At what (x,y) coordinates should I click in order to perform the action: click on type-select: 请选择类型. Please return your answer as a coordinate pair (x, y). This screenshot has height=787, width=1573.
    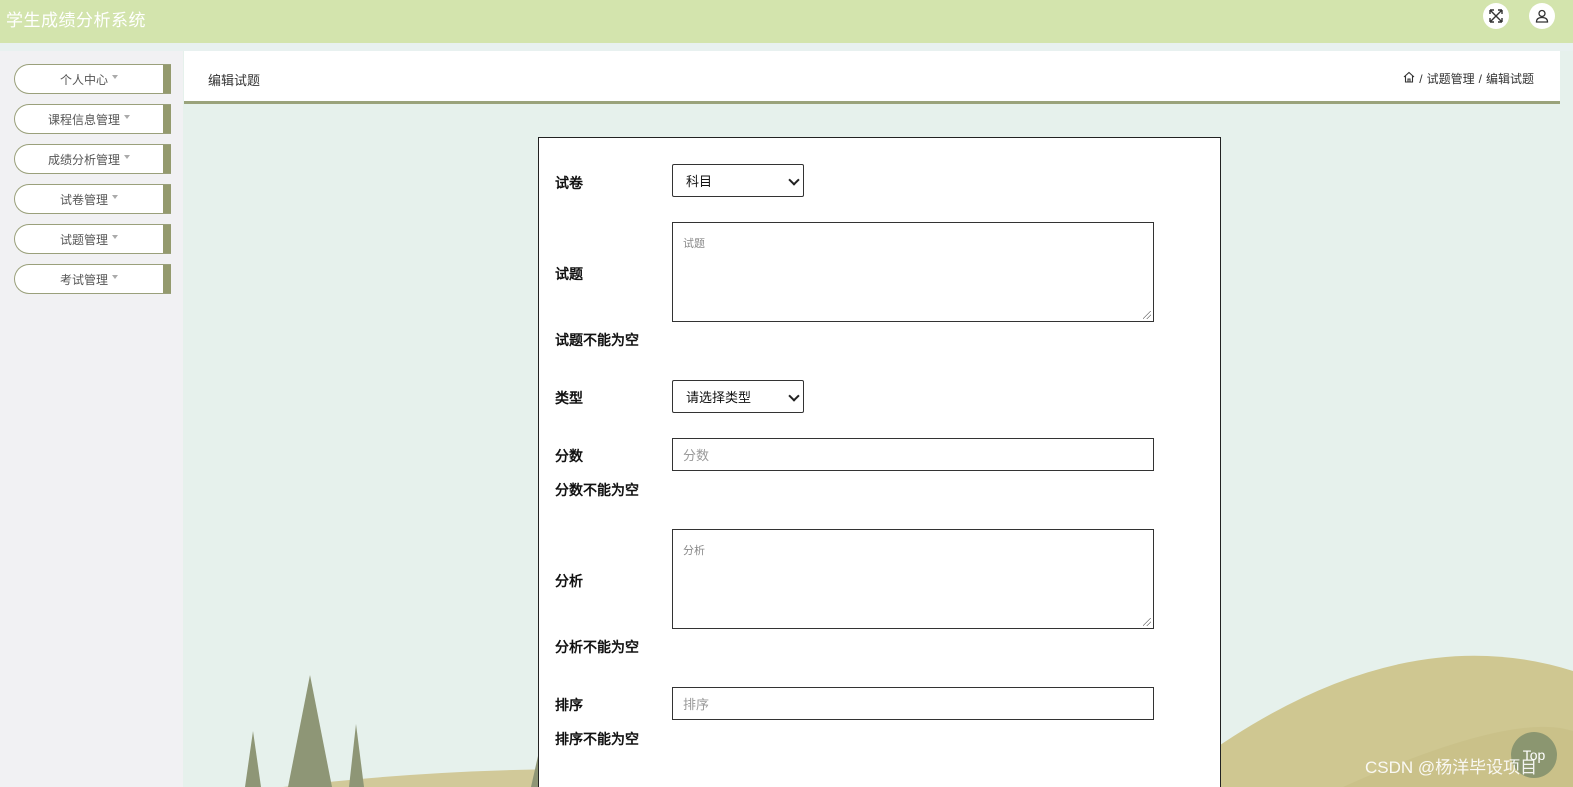
    Looking at the image, I should click on (738, 396).